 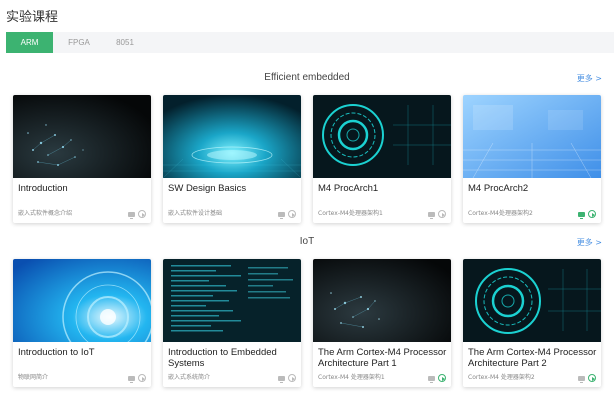 What do you see at coordinates (589, 242) in the screenshot?
I see `more-link-iot: 更多 >` at bounding box center [589, 242].